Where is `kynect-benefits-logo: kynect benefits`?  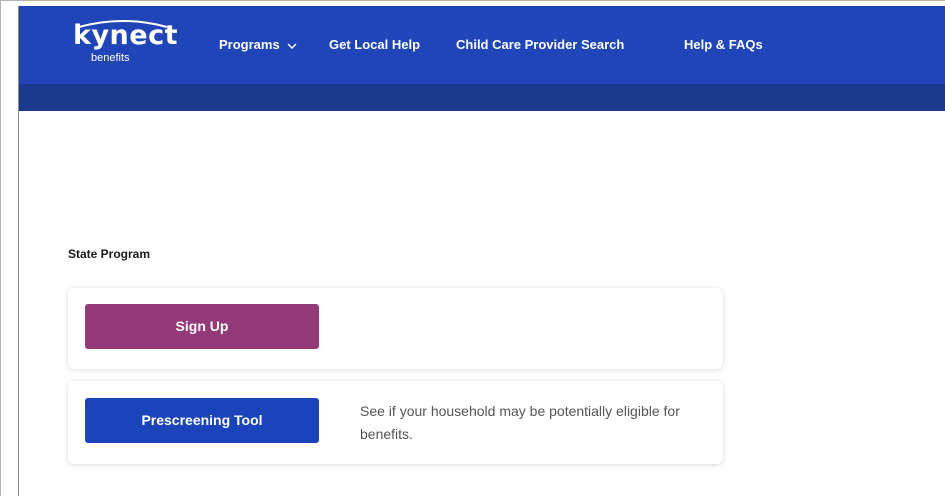 kynect-benefits-logo: kynect benefits is located at coordinates (125, 45).